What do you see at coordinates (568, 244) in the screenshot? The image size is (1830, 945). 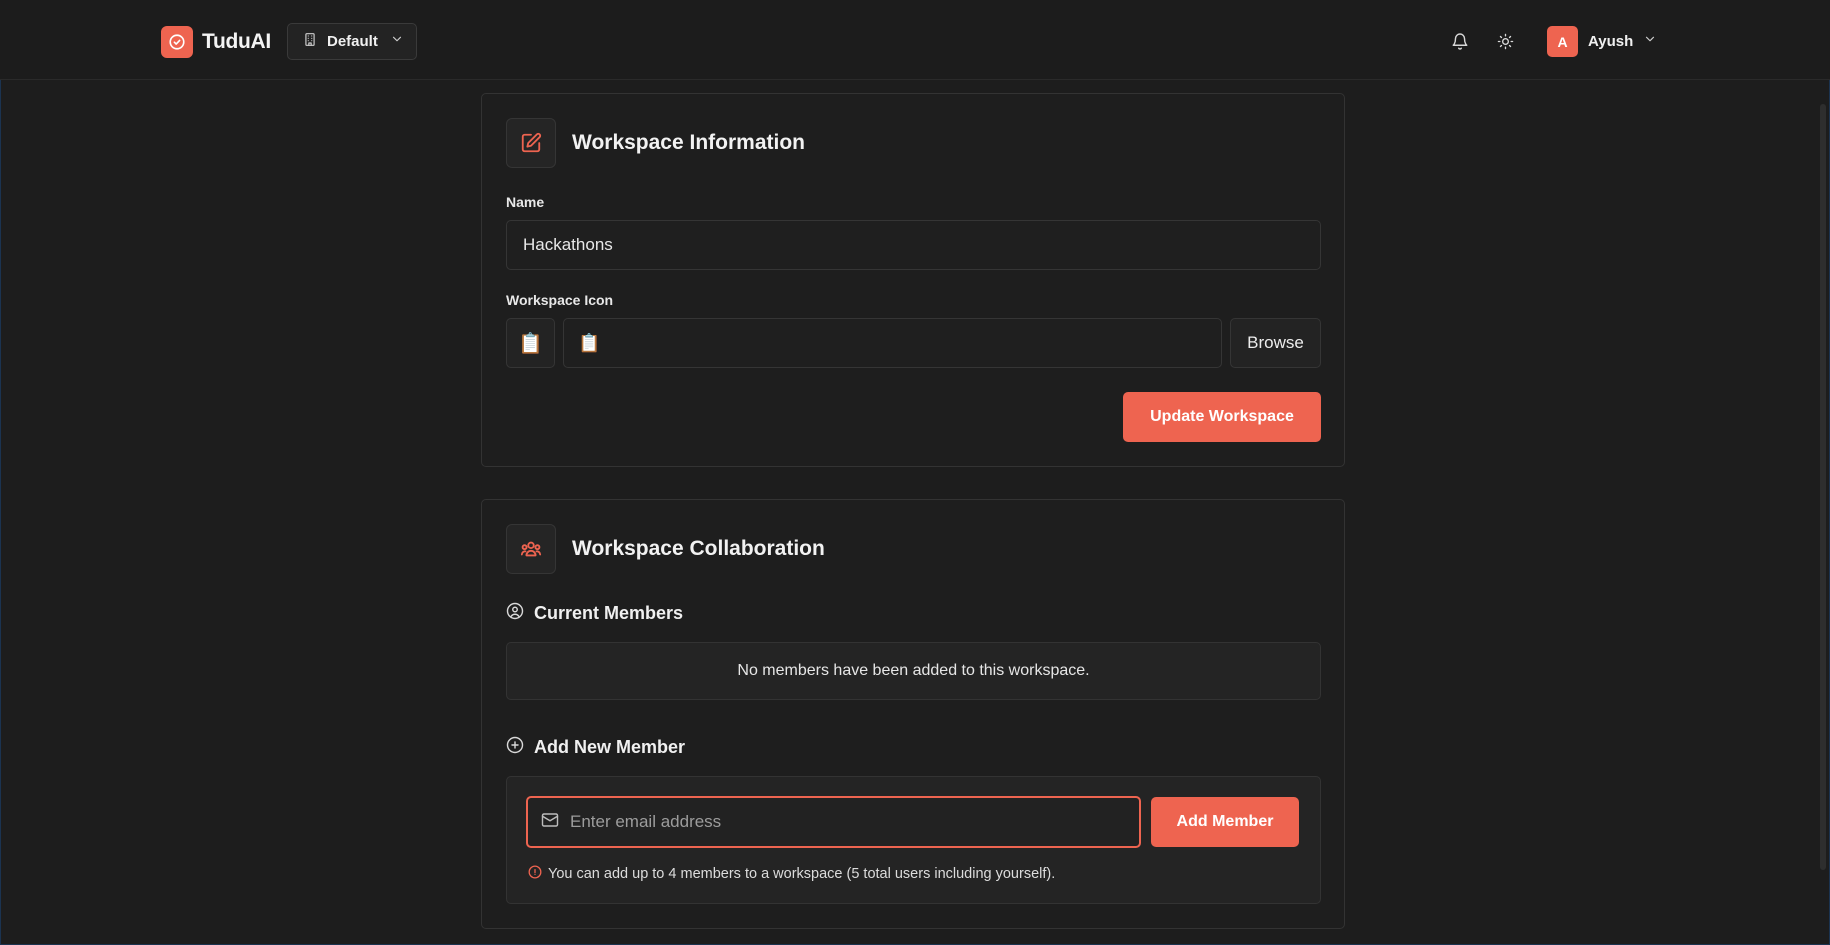 I see `workspace-name-value: Hackathons` at bounding box center [568, 244].